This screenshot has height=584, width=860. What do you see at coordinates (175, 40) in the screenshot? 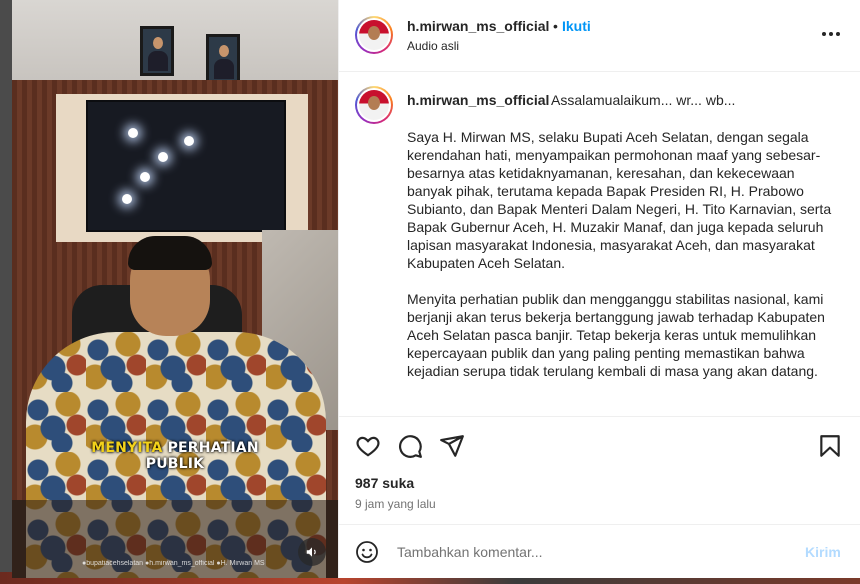
I see `wall-top` at bounding box center [175, 40].